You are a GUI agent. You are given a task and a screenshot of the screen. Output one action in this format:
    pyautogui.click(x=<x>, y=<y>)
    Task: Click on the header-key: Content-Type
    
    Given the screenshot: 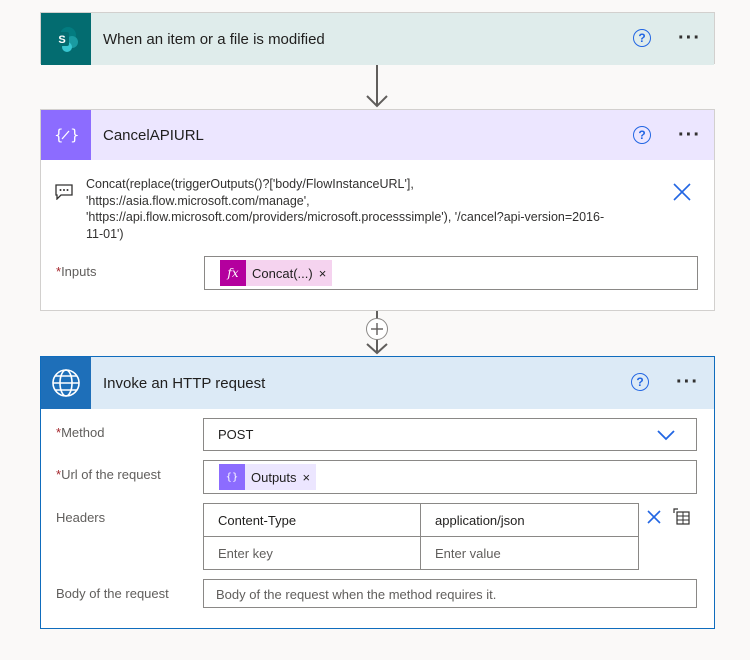 What is the action you would take?
    pyautogui.click(x=257, y=520)
    